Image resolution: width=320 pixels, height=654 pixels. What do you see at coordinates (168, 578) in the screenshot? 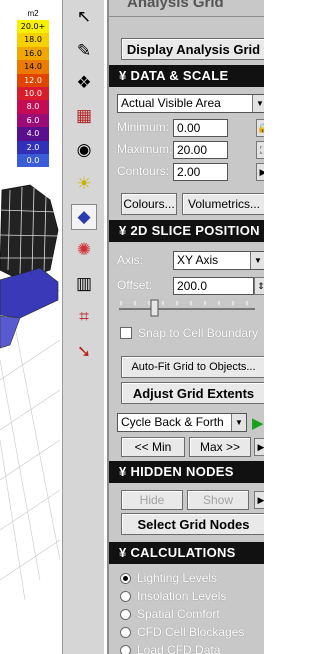
I see `calc-option-lighting: Lighting Levels` at bounding box center [168, 578].